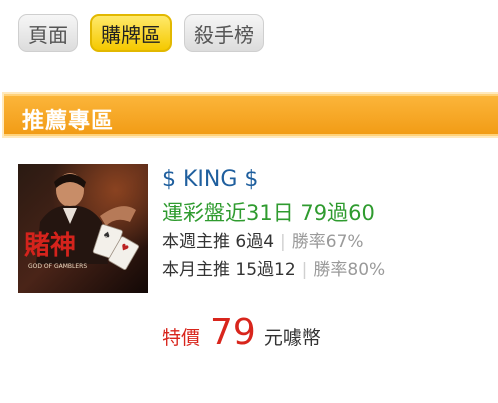 The width and height of the screenshot is (498, 403). Describe the element at coordinates (233, 332) in the screenshot. I see `price-value: 79` at that location.